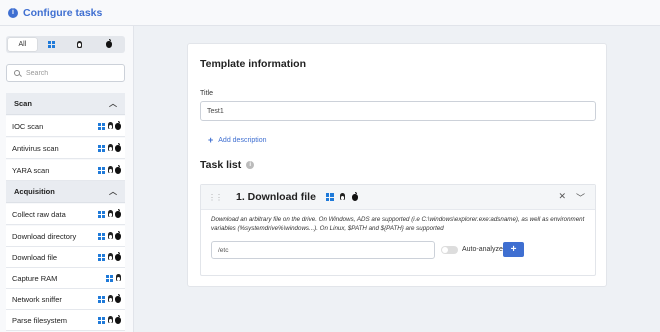  Describe the element at coordinates (580, 197) in the screenshot. I see `chevron-down-icon: ﹀` at that location.